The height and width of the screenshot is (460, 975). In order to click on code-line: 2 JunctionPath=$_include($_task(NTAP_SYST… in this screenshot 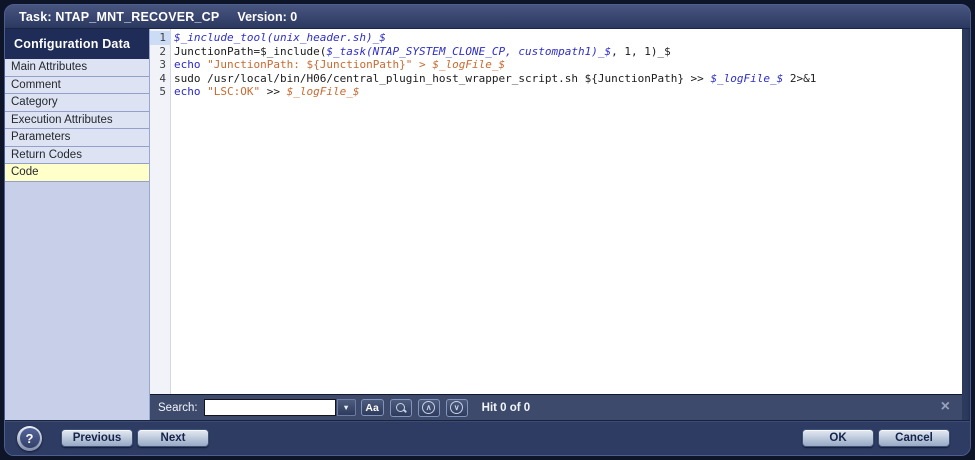, I will do `click(556, 52)`.